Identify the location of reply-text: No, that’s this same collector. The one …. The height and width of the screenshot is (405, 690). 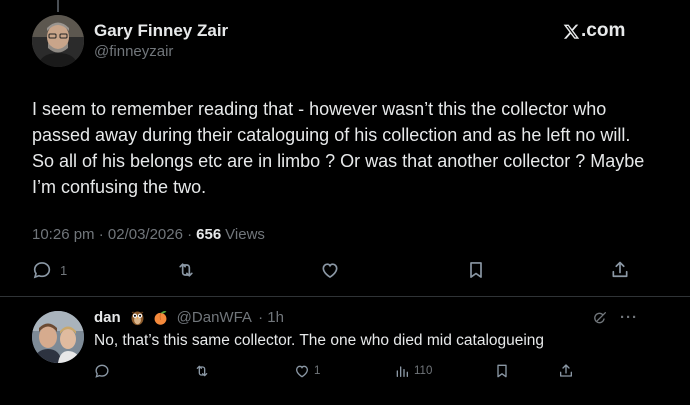
(319, 340).